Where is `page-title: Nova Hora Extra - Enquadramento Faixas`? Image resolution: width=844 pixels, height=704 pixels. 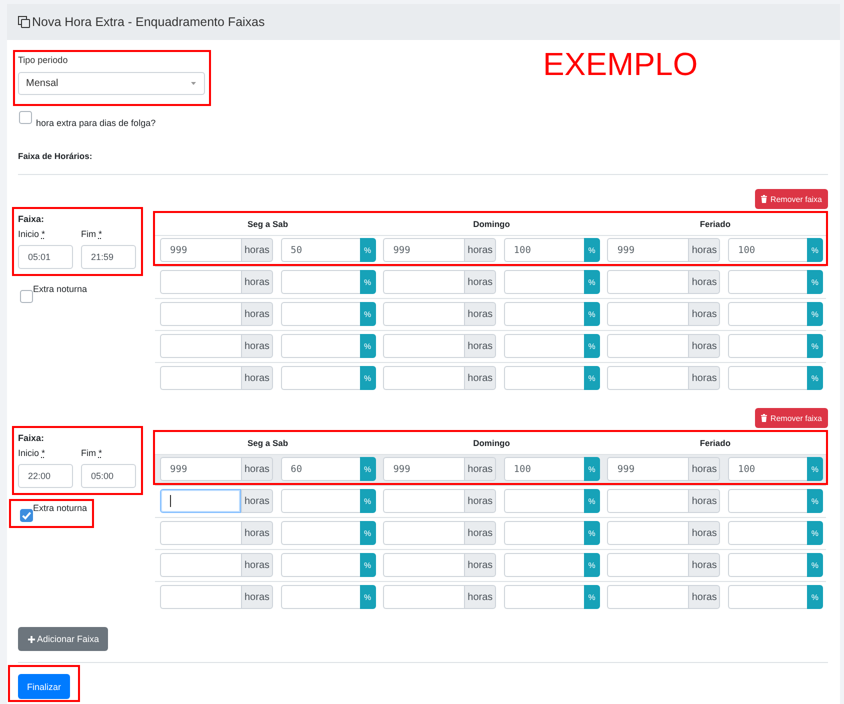 page-title: Nova Hora Extra - Enquadramento Faixas is located at coordinates (148, 22).